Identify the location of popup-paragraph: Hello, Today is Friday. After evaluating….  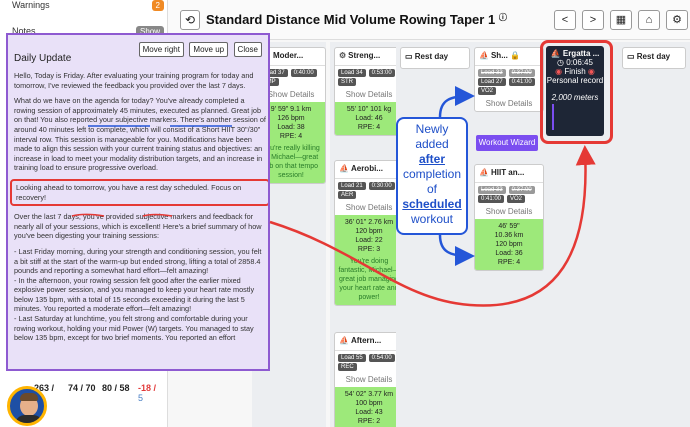
(134, 80).